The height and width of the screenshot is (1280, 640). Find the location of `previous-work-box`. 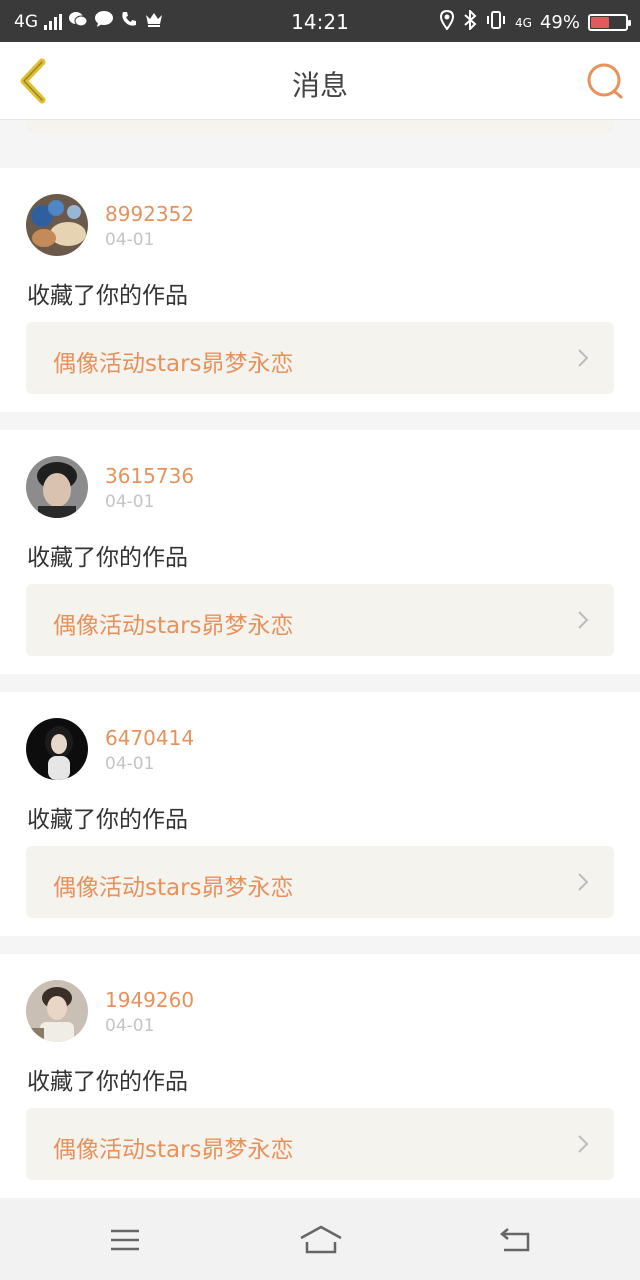

previous-work-box is located at coordinates (320, 126).